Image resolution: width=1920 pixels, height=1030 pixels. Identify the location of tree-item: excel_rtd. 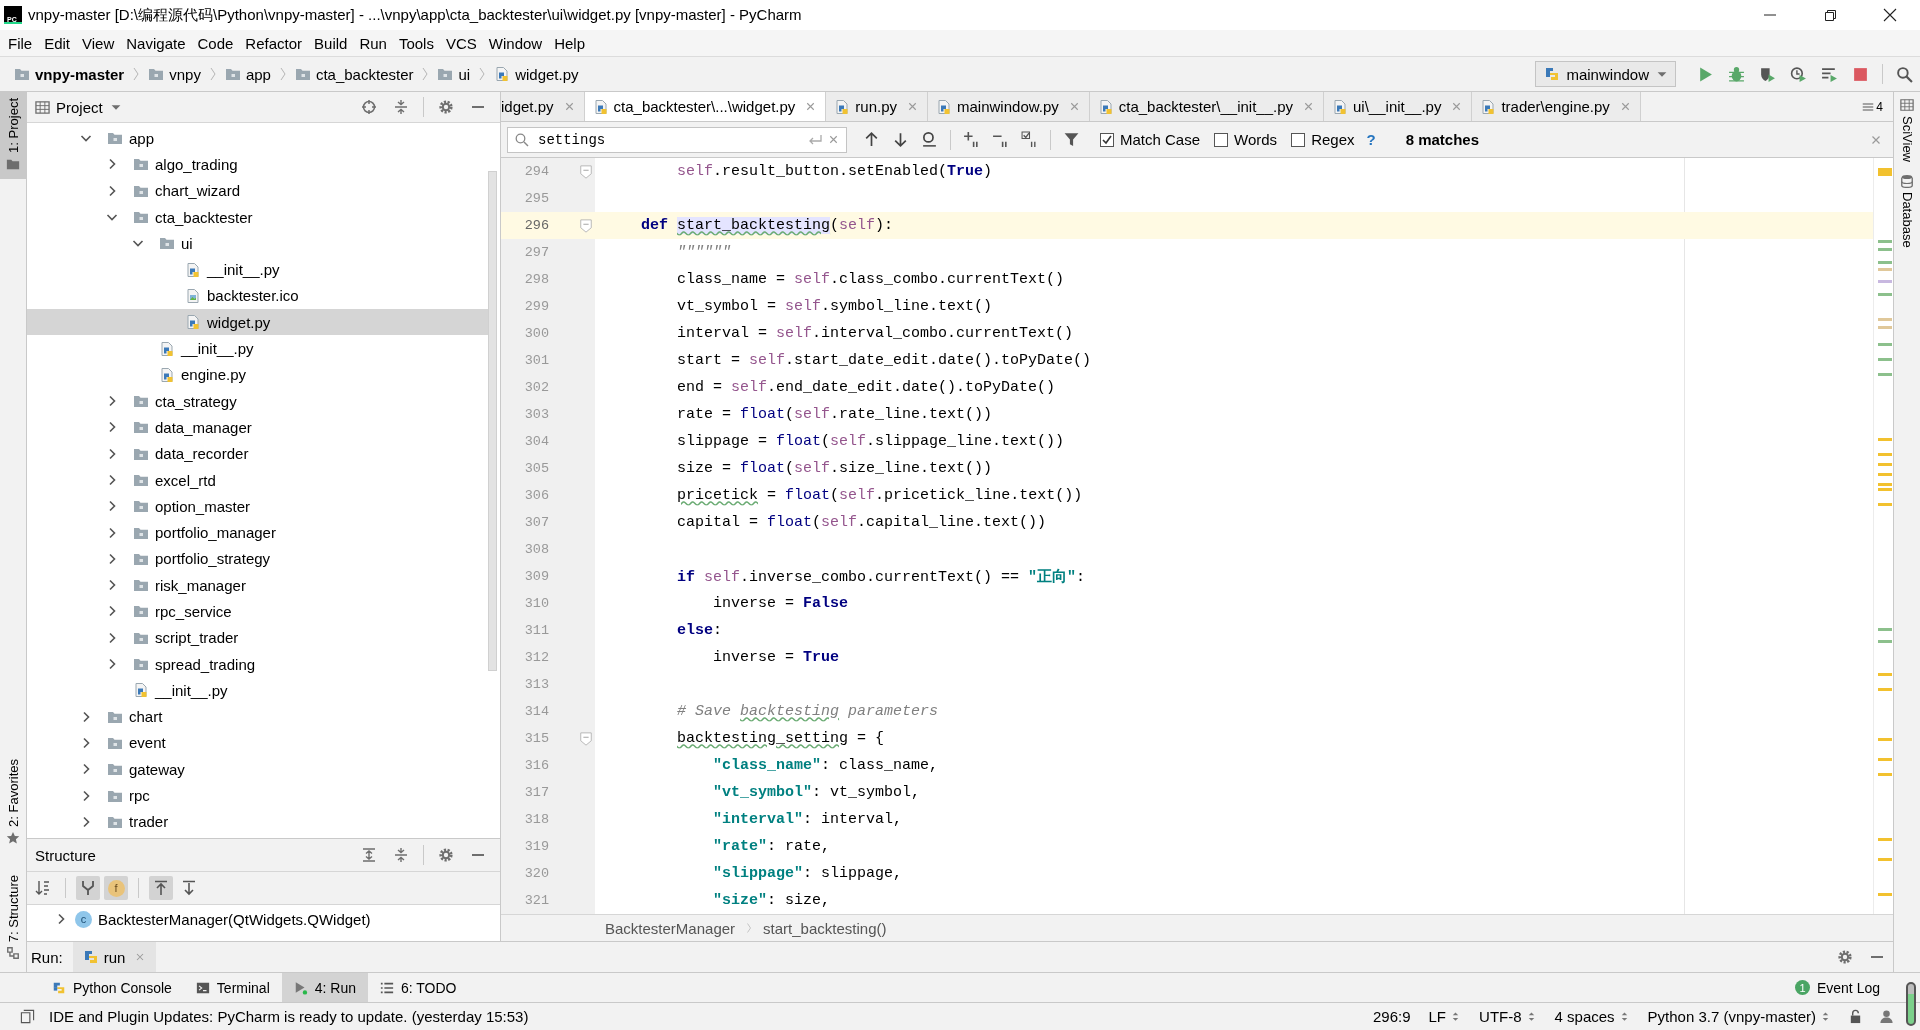
(257, 480).